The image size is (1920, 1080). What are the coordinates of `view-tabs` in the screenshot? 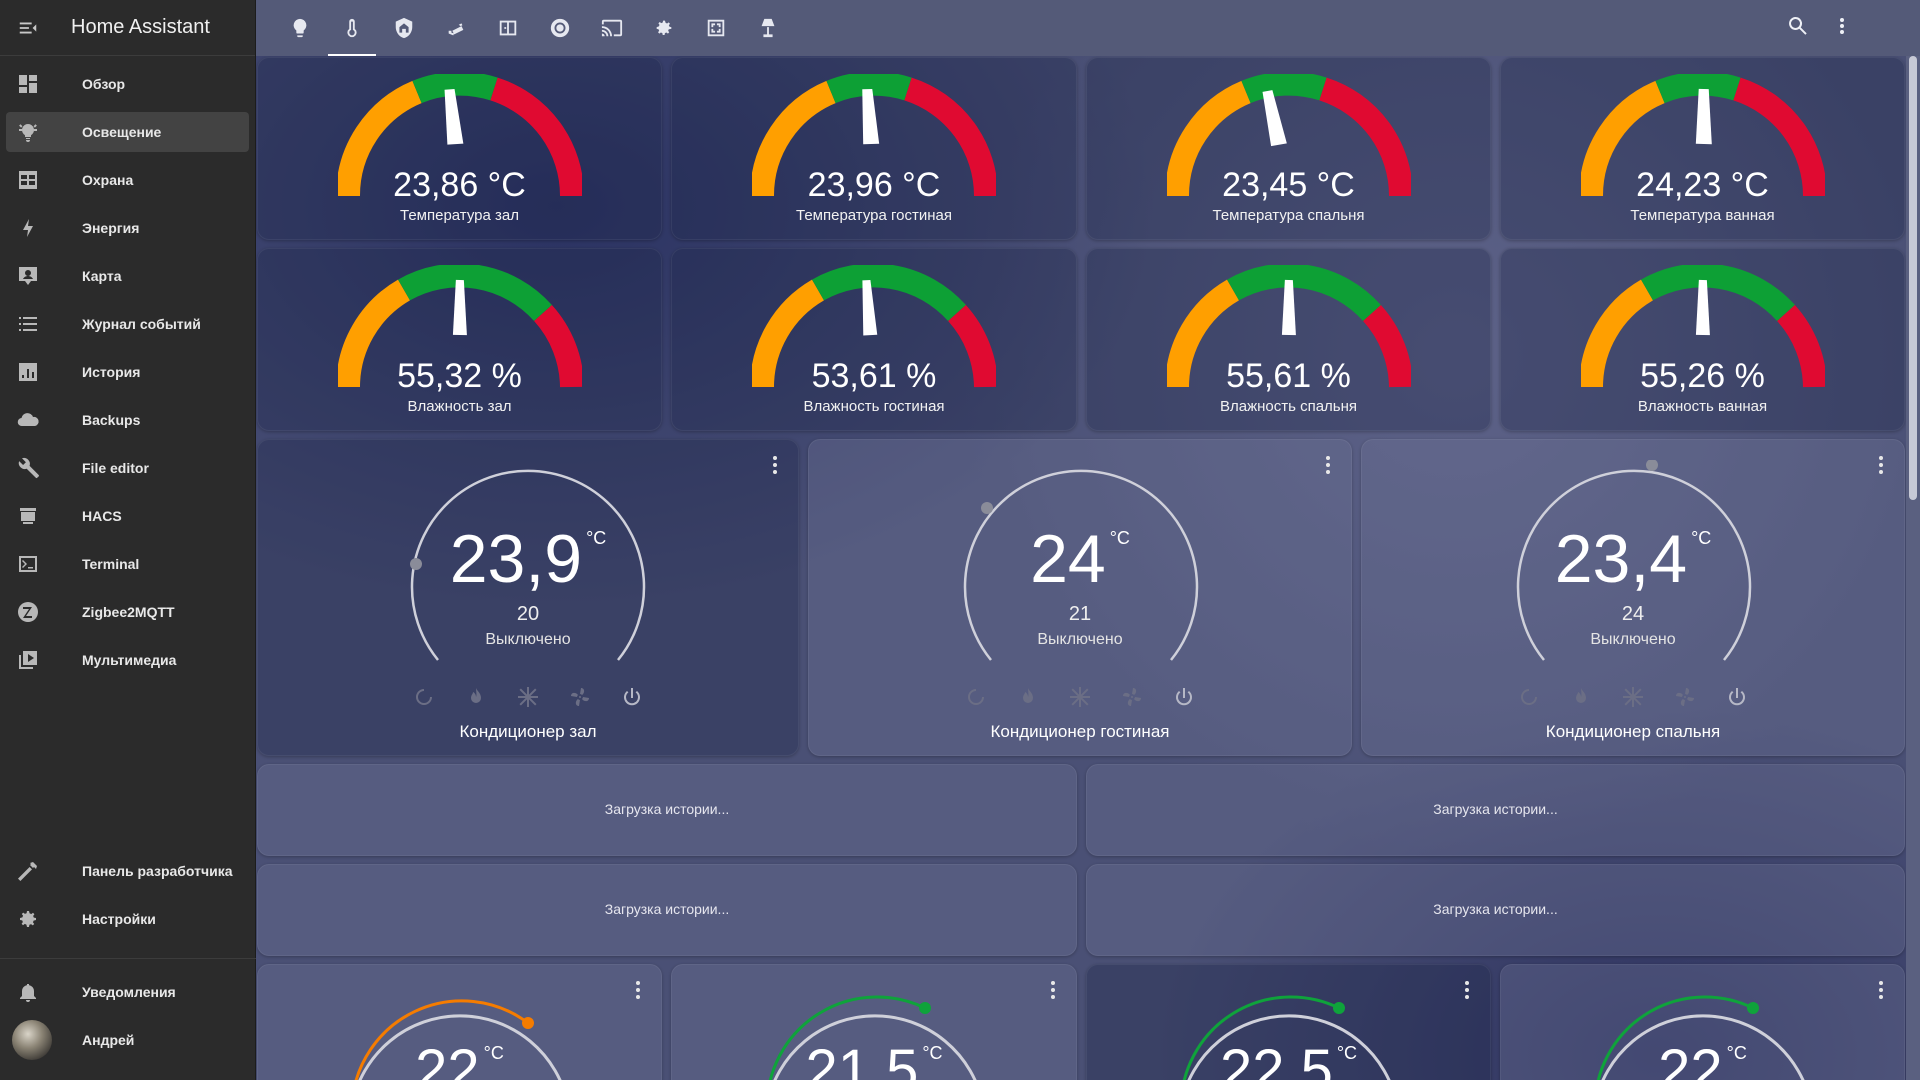 It's located at (534, 28).